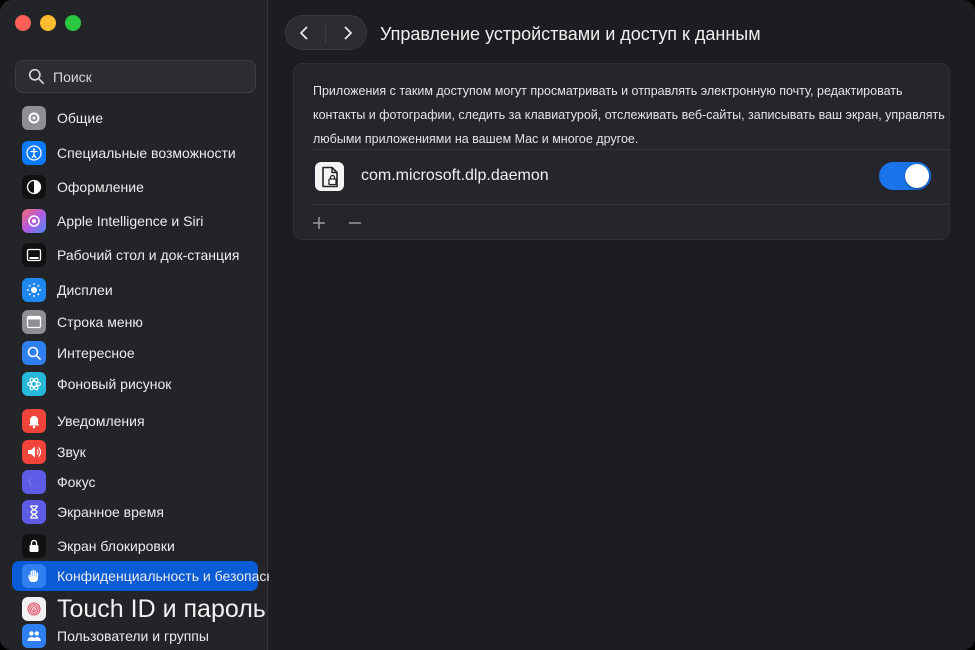  What do you see at coordinates (135, 118) in the screenshot?
I see `sidebar-item-general: Общие` at bounding box center [135, 118].